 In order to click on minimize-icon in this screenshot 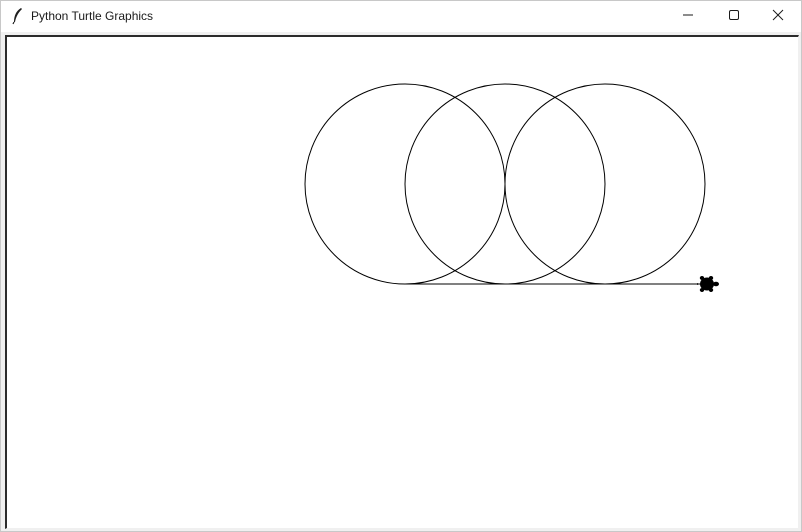, I will do `click(688, 17)`.